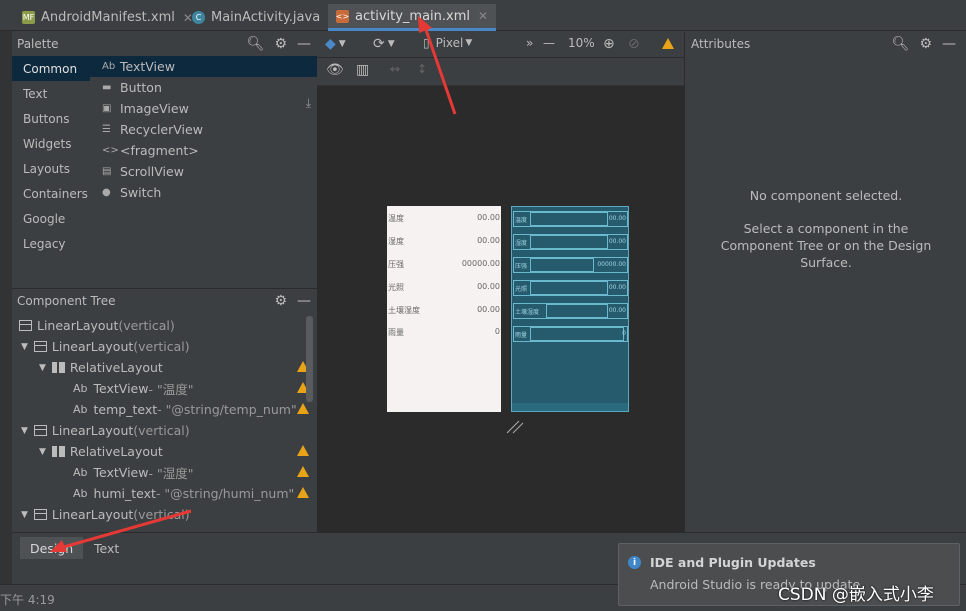  What do you see at coordinates (335, 44) in the screenshot?
I see `layers-dropdown: ◆ ▼` at bounding box center [335, 44].